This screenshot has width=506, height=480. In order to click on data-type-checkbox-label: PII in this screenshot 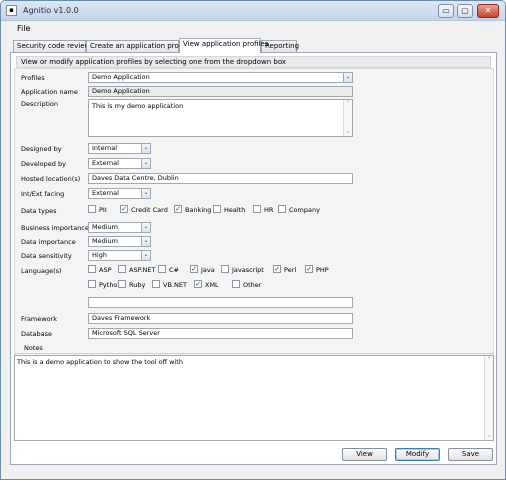, I will do `click(103, 210)`.